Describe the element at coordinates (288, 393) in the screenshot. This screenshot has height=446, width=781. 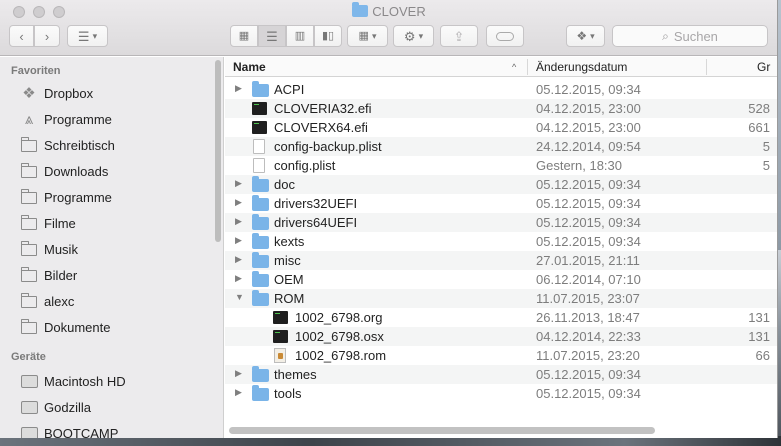
I see `file-name: tools` at that location.